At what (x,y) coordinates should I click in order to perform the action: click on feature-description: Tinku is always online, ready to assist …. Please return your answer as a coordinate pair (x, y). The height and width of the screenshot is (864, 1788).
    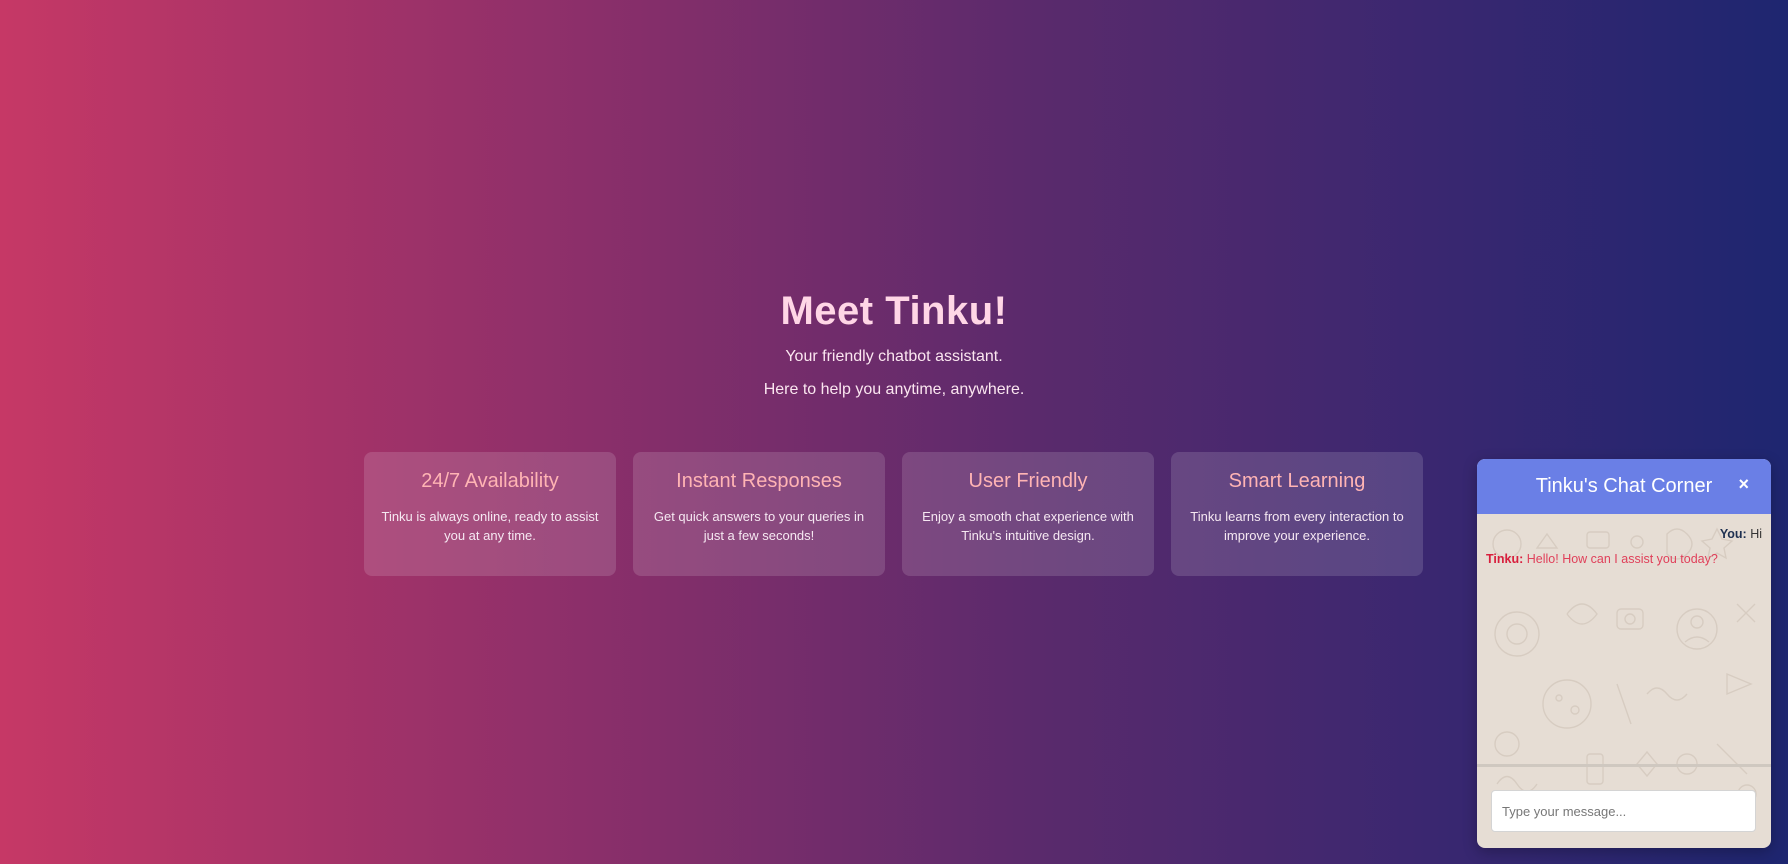
    Looking at the image, I should click on (490, 526).